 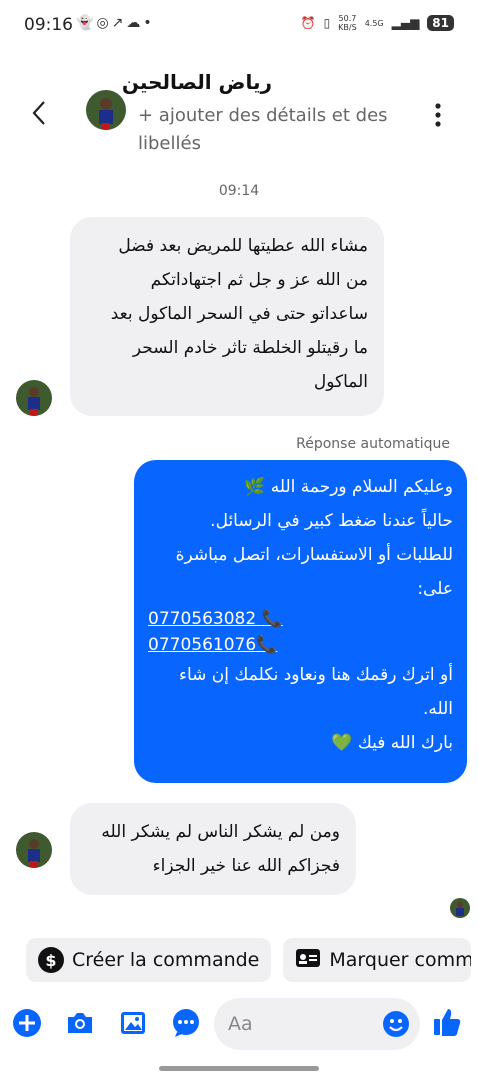 I want to click on like-button, so click(x=447, y=1021).